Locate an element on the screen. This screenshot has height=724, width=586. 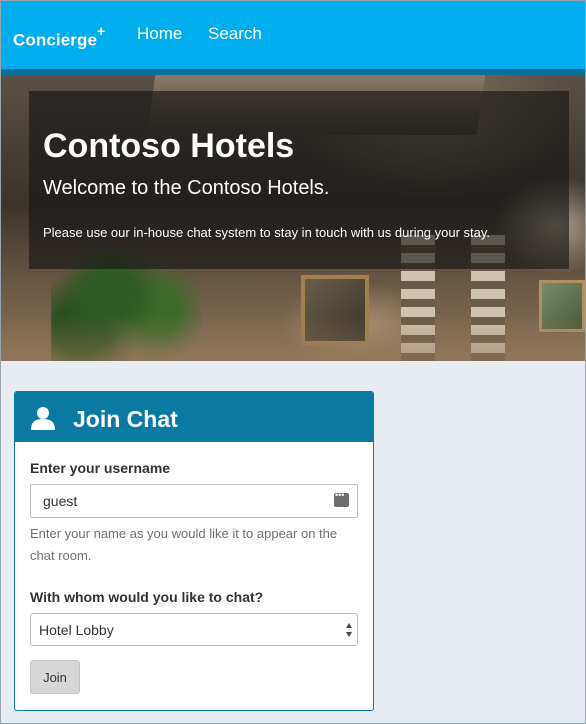
username-label: Enter your username is located at coordinates (100, 468).